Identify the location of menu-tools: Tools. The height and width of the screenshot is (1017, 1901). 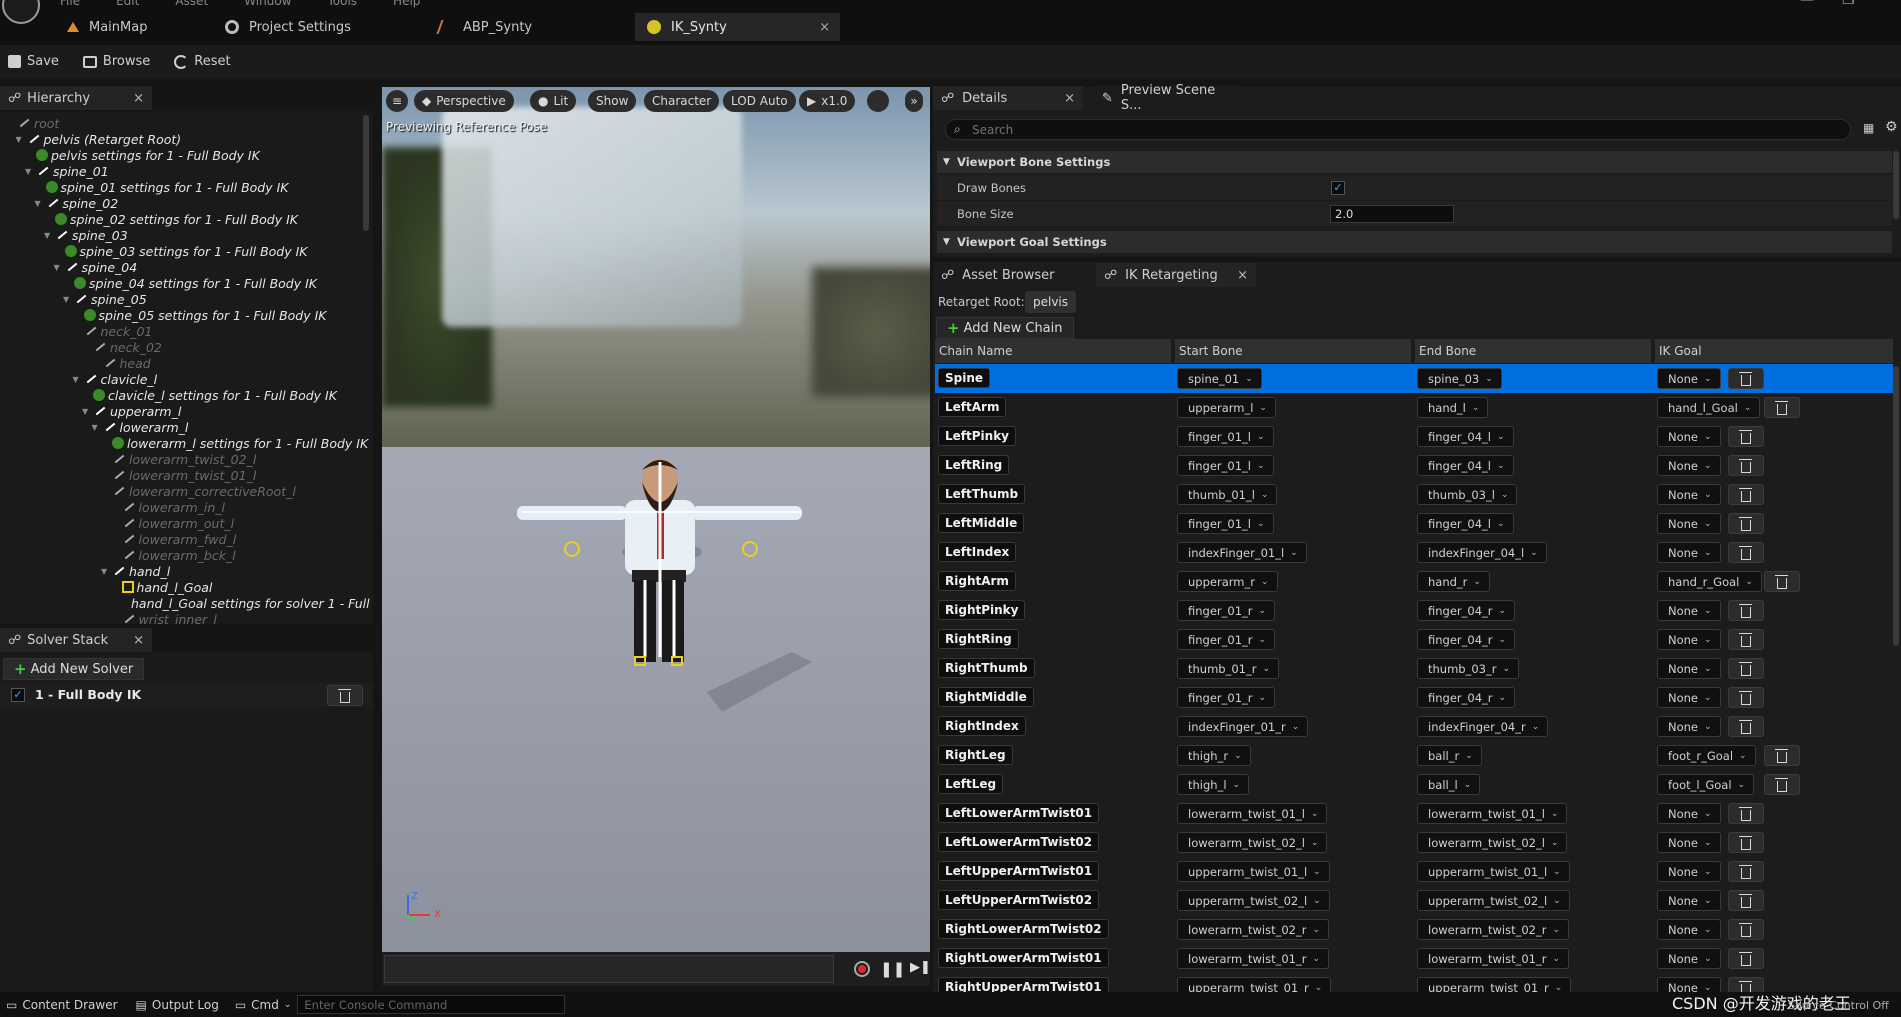
(342, 4).